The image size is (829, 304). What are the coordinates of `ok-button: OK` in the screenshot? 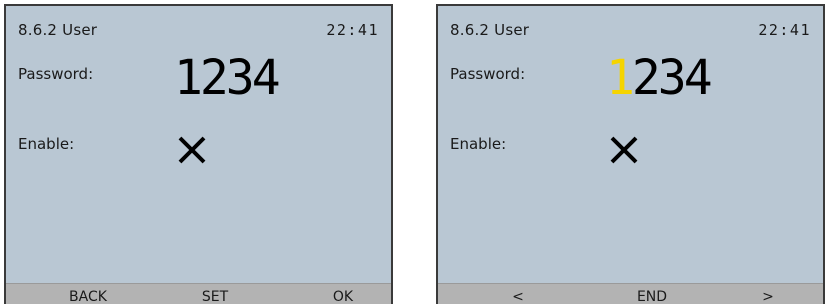 It's located at (343, 296).